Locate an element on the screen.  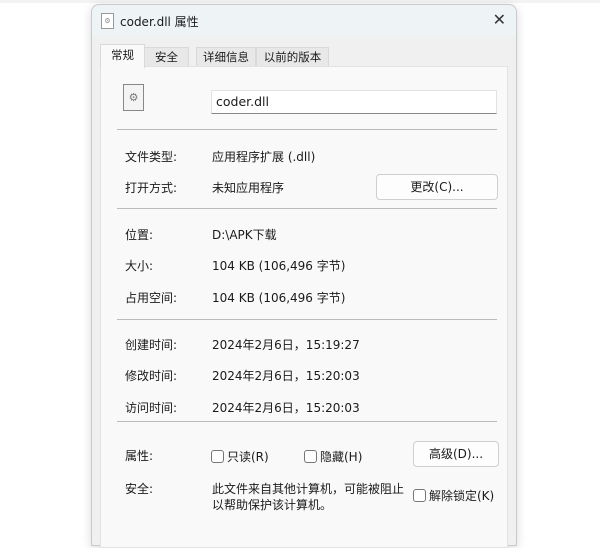
created-label: 创建时间: is located at coordinates (151, 345).